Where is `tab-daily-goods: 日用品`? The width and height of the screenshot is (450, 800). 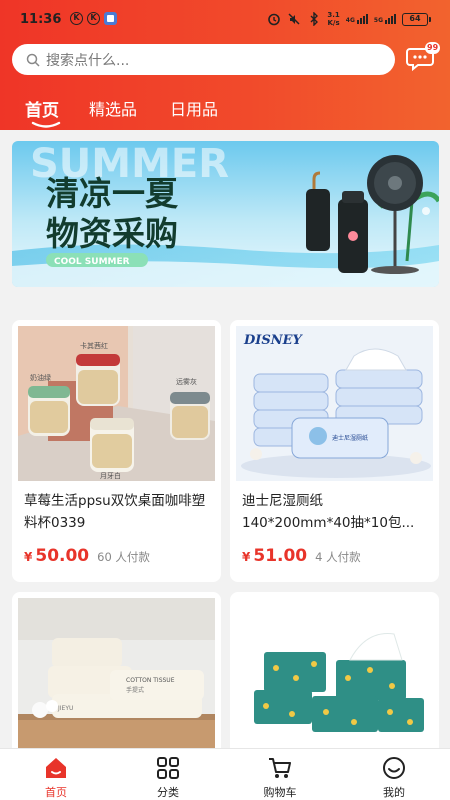 tab-daily-goods: 日用品 is located at coordinates (194, 108).